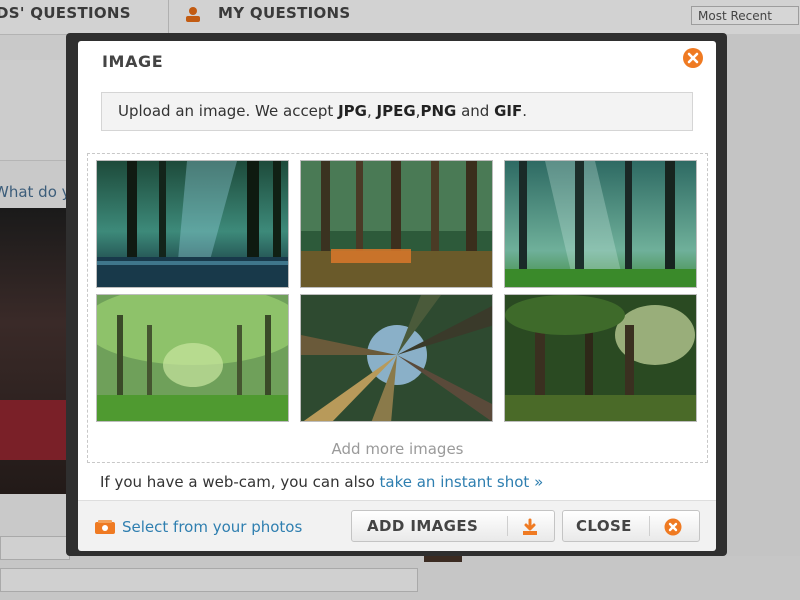 The image size is (800, 600). I want to click on left-panel, so click(33, 110).